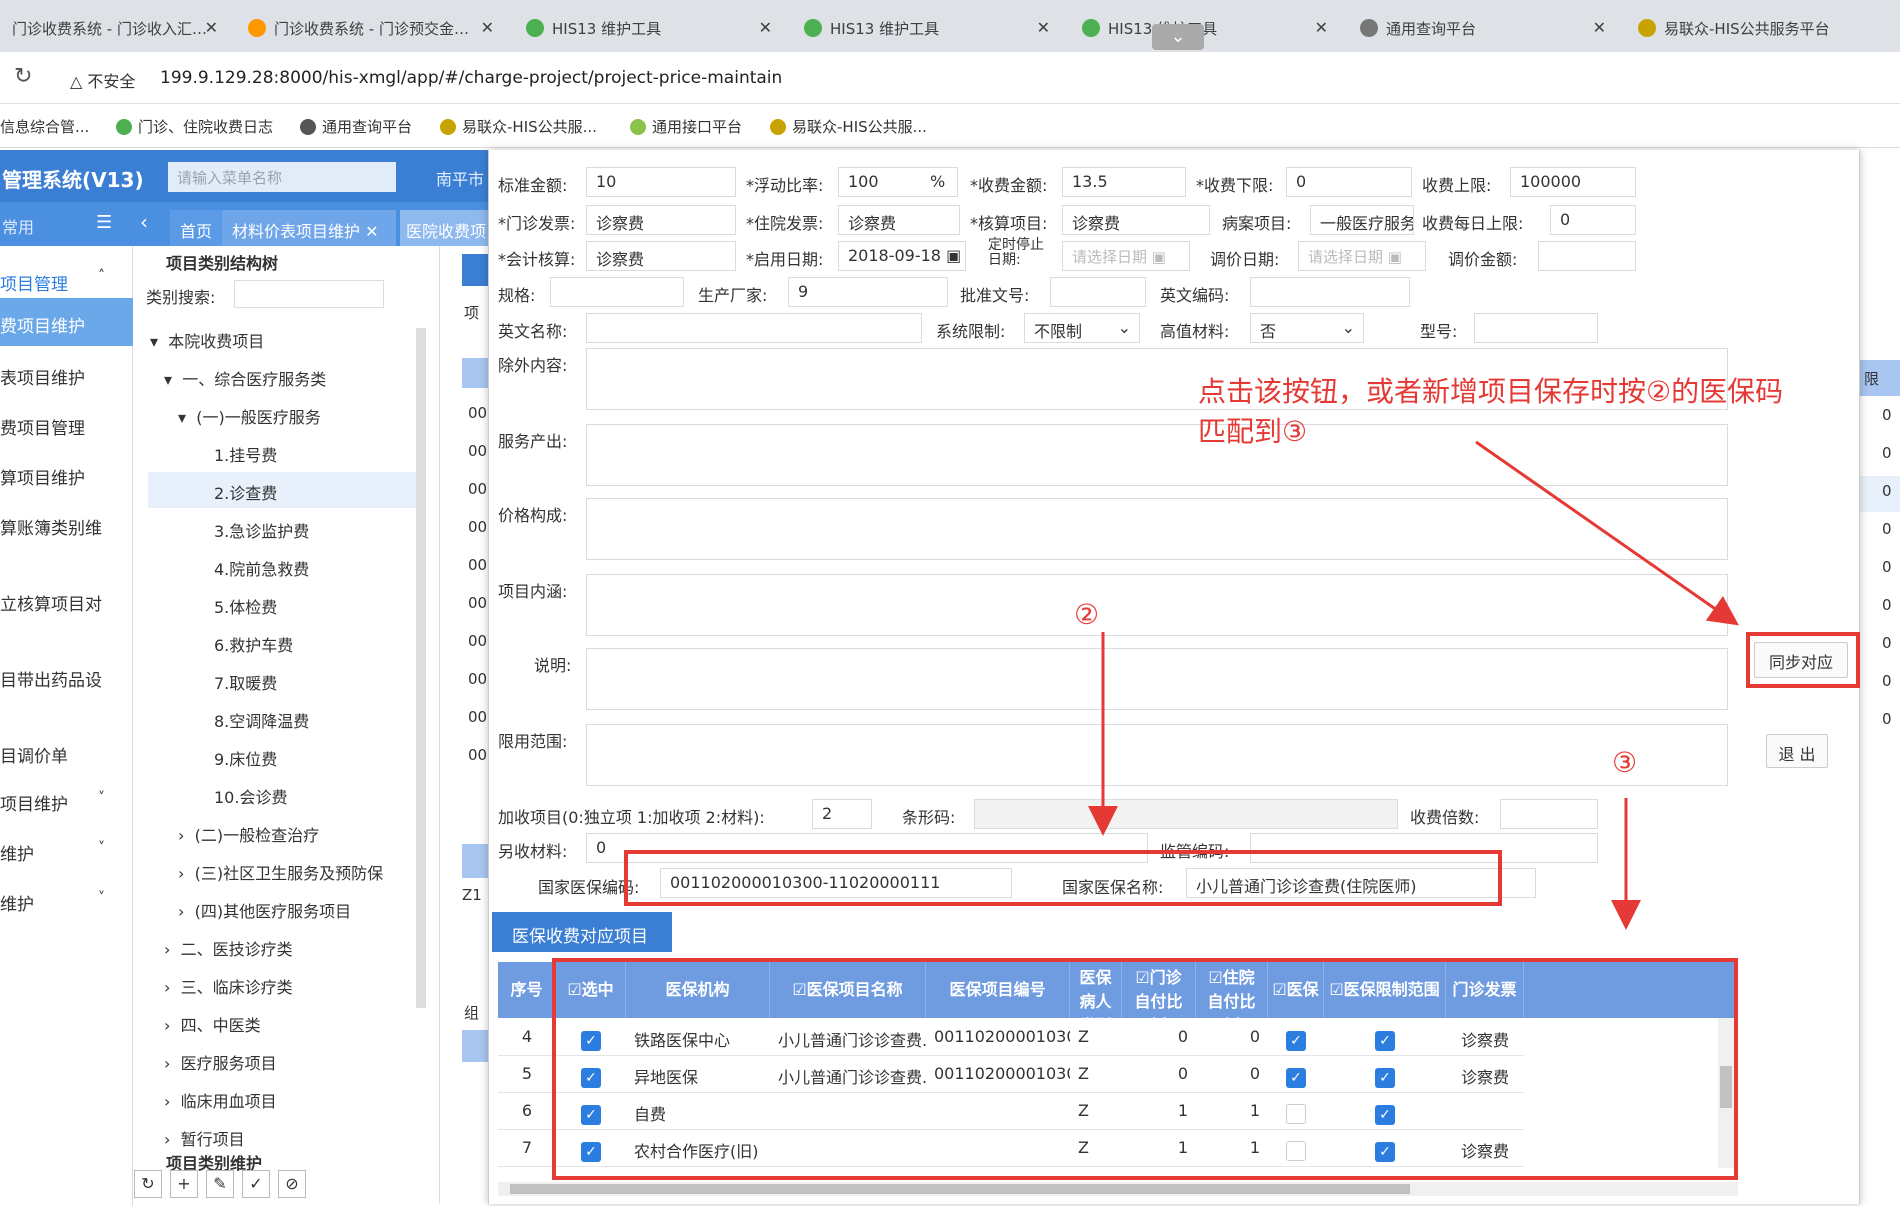  Describe the element at coordinates (527, 1111) in the screenshot. I see `table-cell-no: 6` at that location.